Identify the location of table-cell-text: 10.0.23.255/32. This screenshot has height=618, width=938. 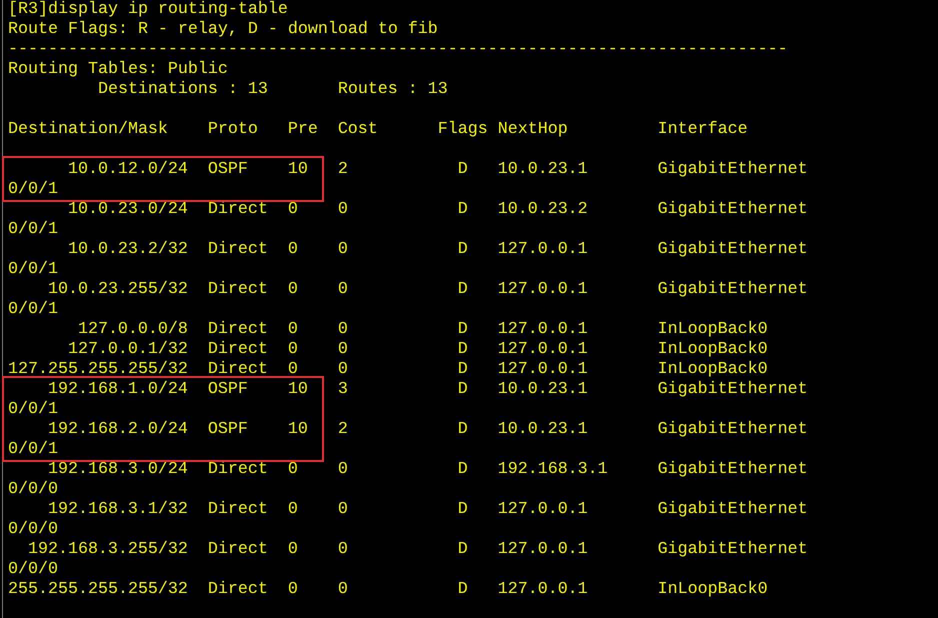
(117, 290).